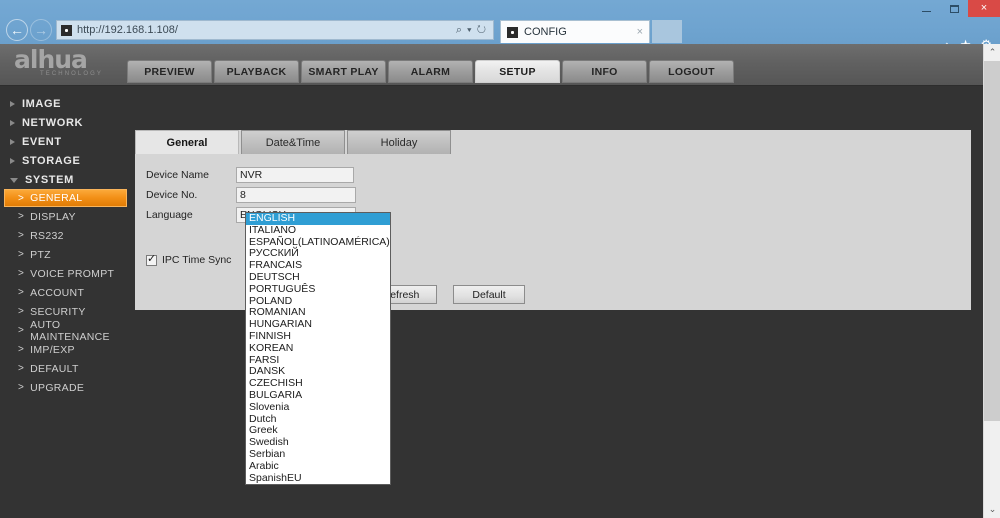 This screenshot has height=518, width=1000. Describe the element at coordinates (512, 32) in the screenshot. I see `tab-favicon-icon` at that location.